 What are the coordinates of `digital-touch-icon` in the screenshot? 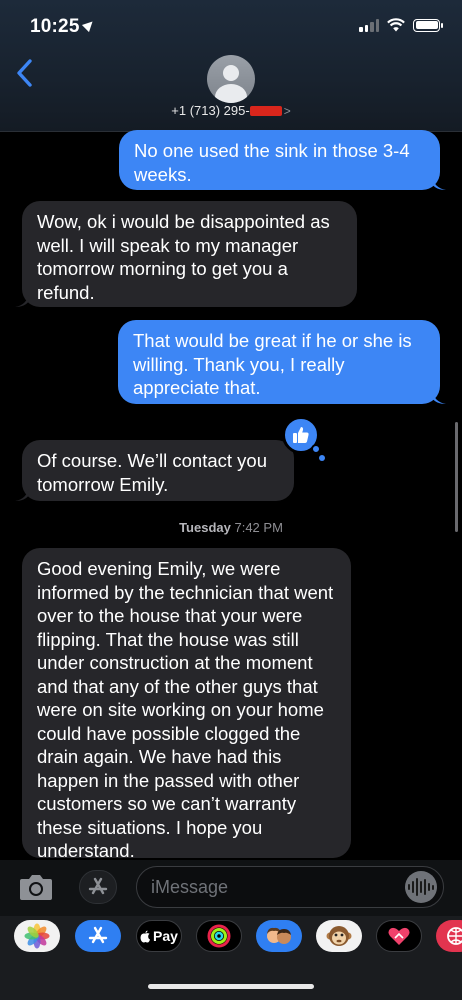 It's located at (399, 936).